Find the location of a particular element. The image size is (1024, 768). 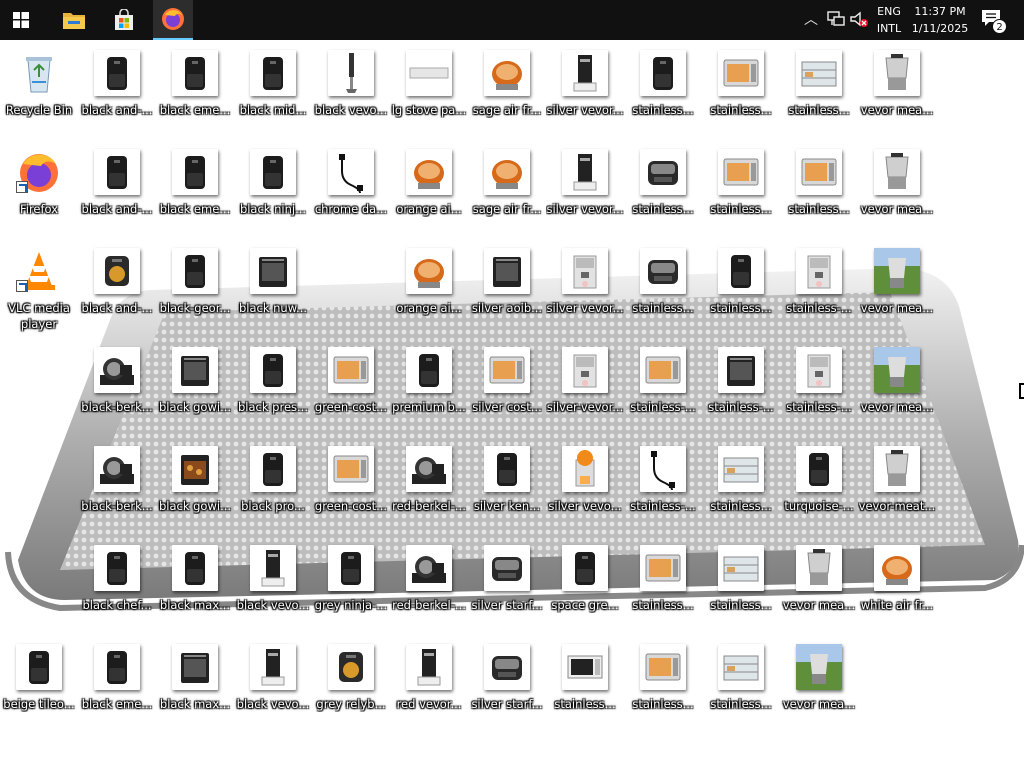

start-button is located at coordinates (21, 20).